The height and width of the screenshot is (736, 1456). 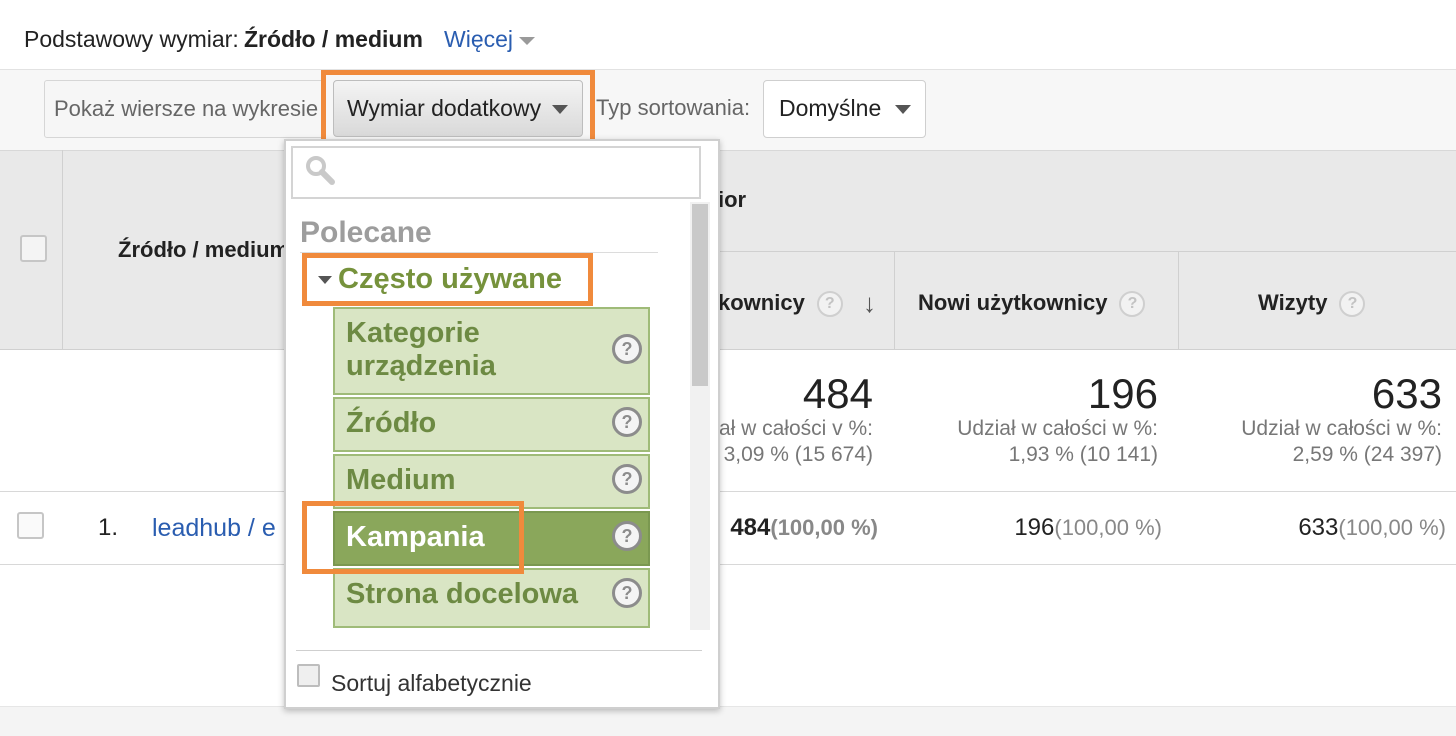 I want to click on footer-strip, so click(x=728, y=721).